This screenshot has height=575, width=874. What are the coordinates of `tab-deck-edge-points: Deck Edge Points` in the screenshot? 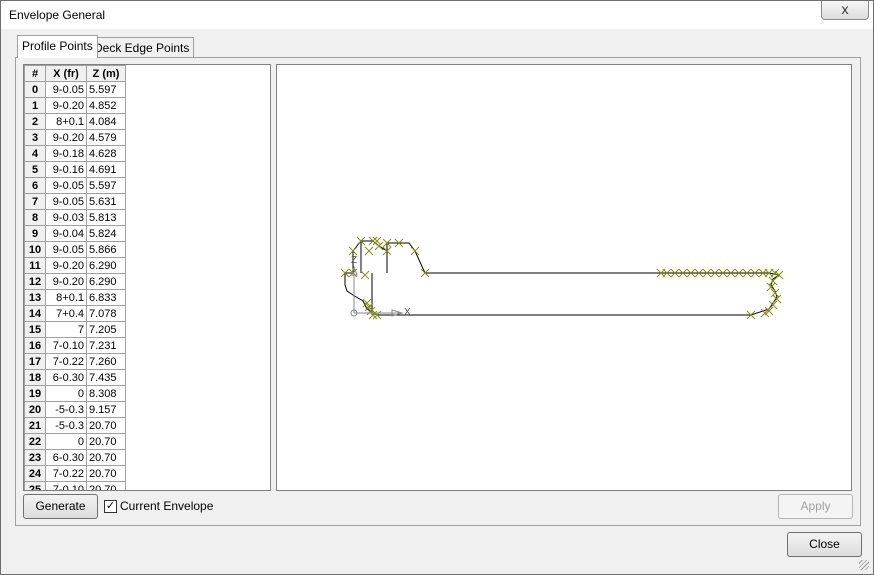 It's located at (142, 47).